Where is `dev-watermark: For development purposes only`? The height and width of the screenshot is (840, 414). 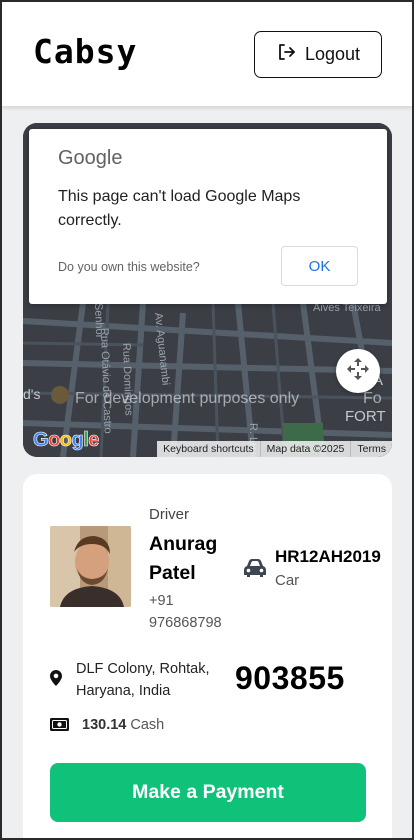 dev-watermark: For development purposes only is located at coordinates (187, 398).